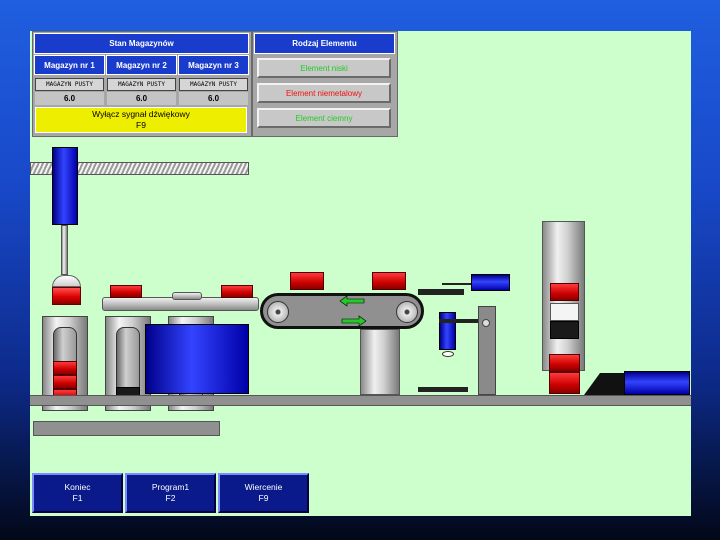 This screenshot has height=540, width=720. I want to click on magazyn-3-top-element, so click(237, 291).